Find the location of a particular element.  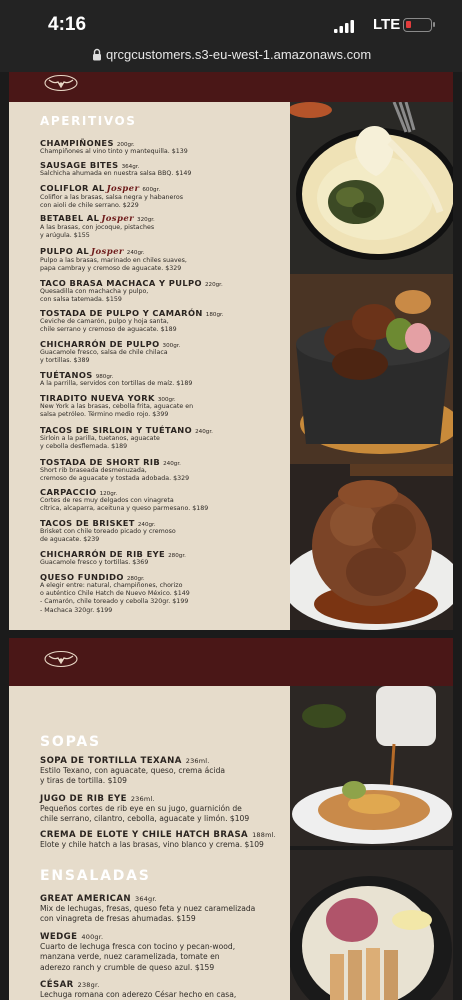

menu-item-name: TACO BRASA MACHACA Y PULPO is located at coordinates (121, 283).